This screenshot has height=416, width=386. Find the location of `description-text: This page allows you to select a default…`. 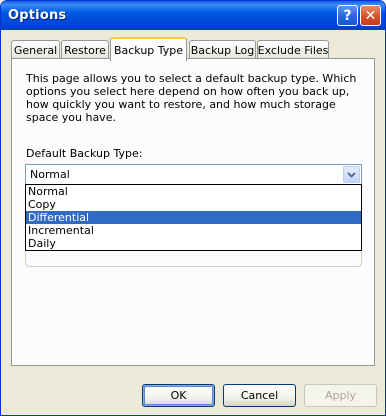

description-text: This page allows you to select a default… is located at coordinates (191, 98).